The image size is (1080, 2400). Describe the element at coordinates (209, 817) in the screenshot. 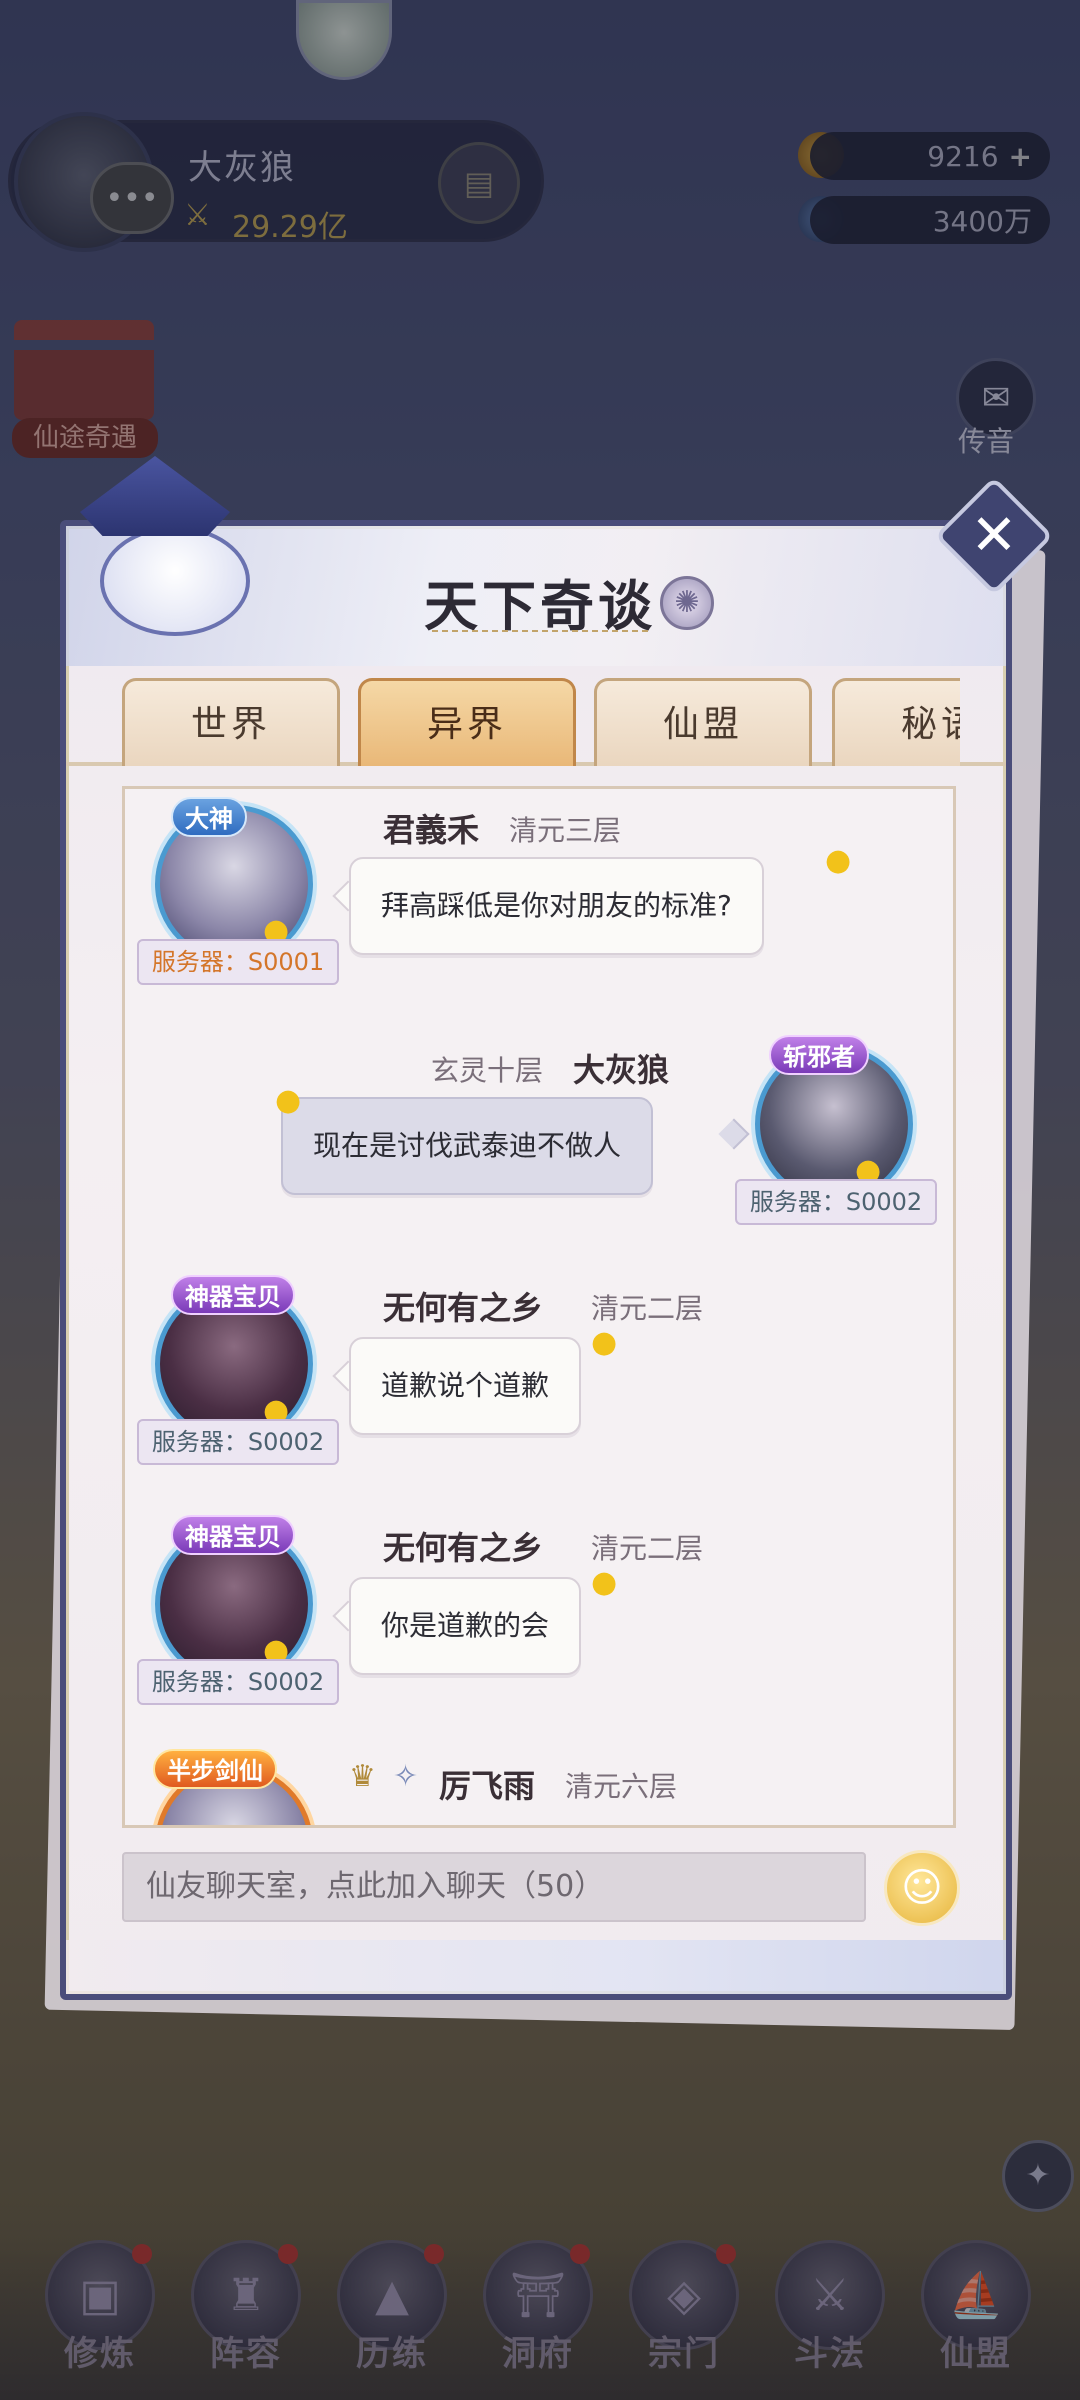

I see `title-badge: 大神` at that location.